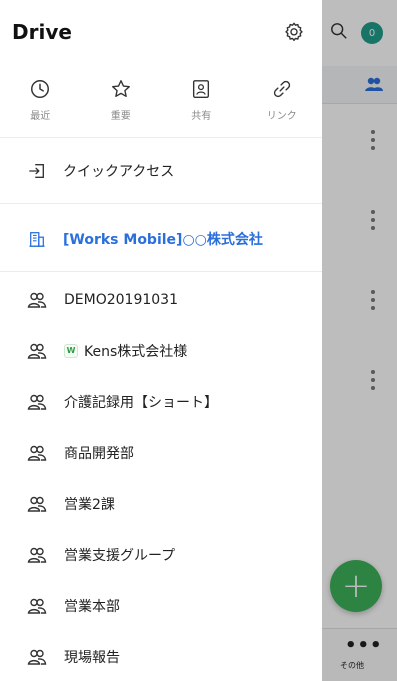  Describe the element at coordinates (37, 239) in the screenshot. I see `building-icon` at that location.